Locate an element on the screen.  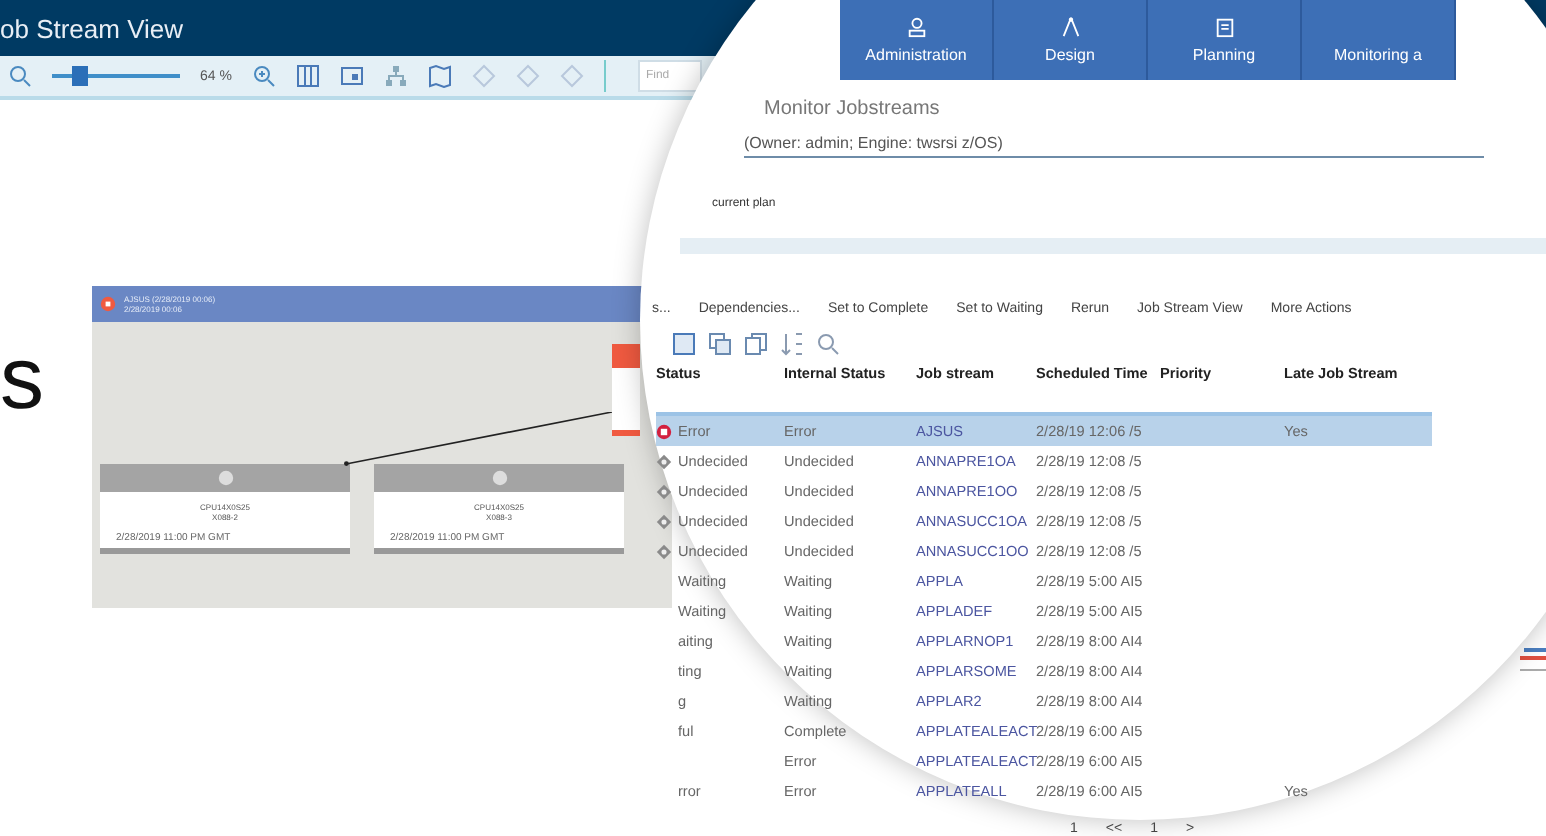
calendar-icon is located at coordinates (684, 344).